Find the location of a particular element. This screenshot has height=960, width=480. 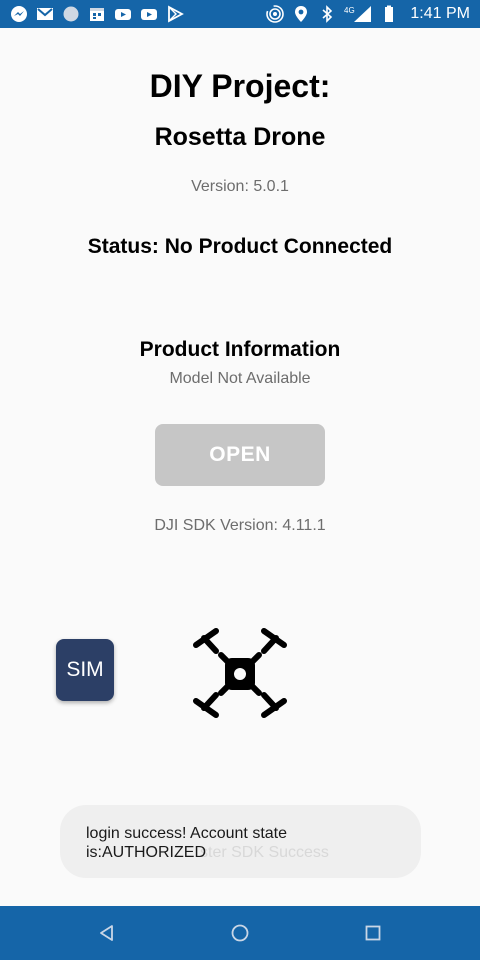

app-name: Rosetta Drone is located at coordinates (240, 137).